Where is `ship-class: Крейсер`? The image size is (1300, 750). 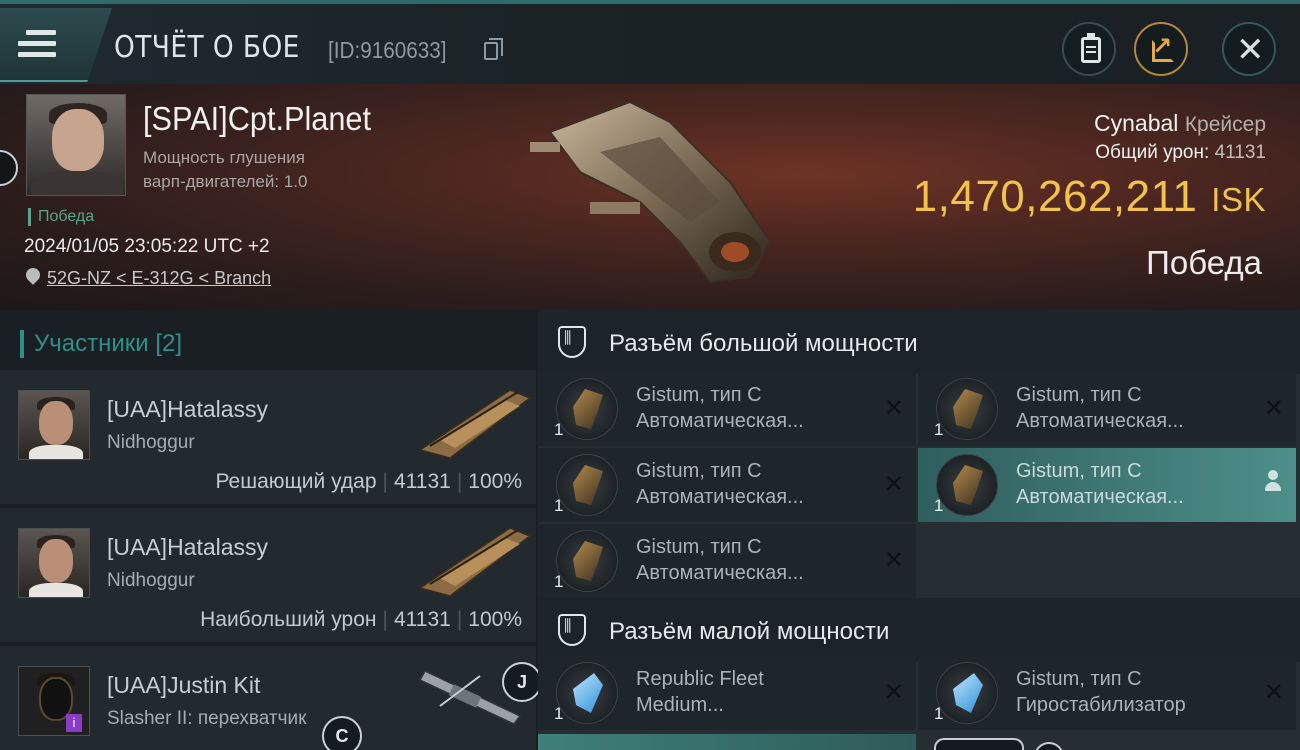 ship-class: Крейсер is located at coordinates (1225, 124).